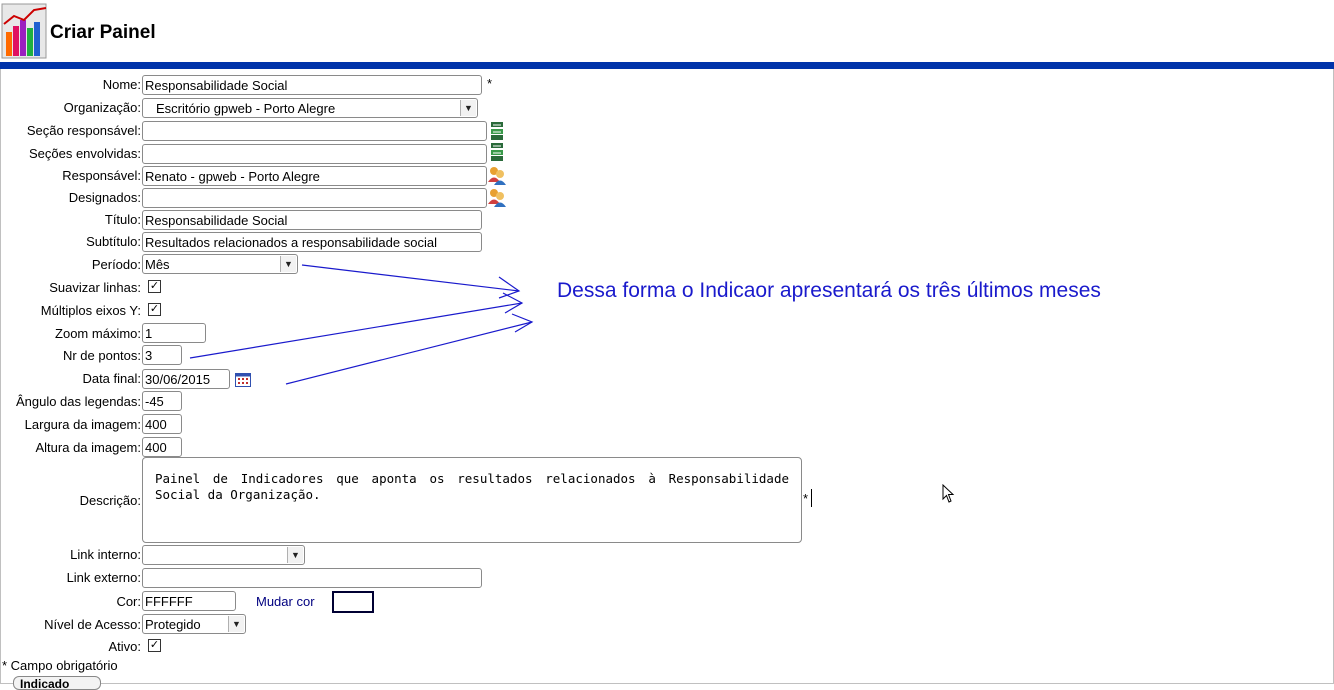 The width and height of the screenshot is (1334, 690). What do you see at coordinates (88, 447) in the screenshot?
I see `altura-label: Altura da imagem:` at bounding box center [88, 447].